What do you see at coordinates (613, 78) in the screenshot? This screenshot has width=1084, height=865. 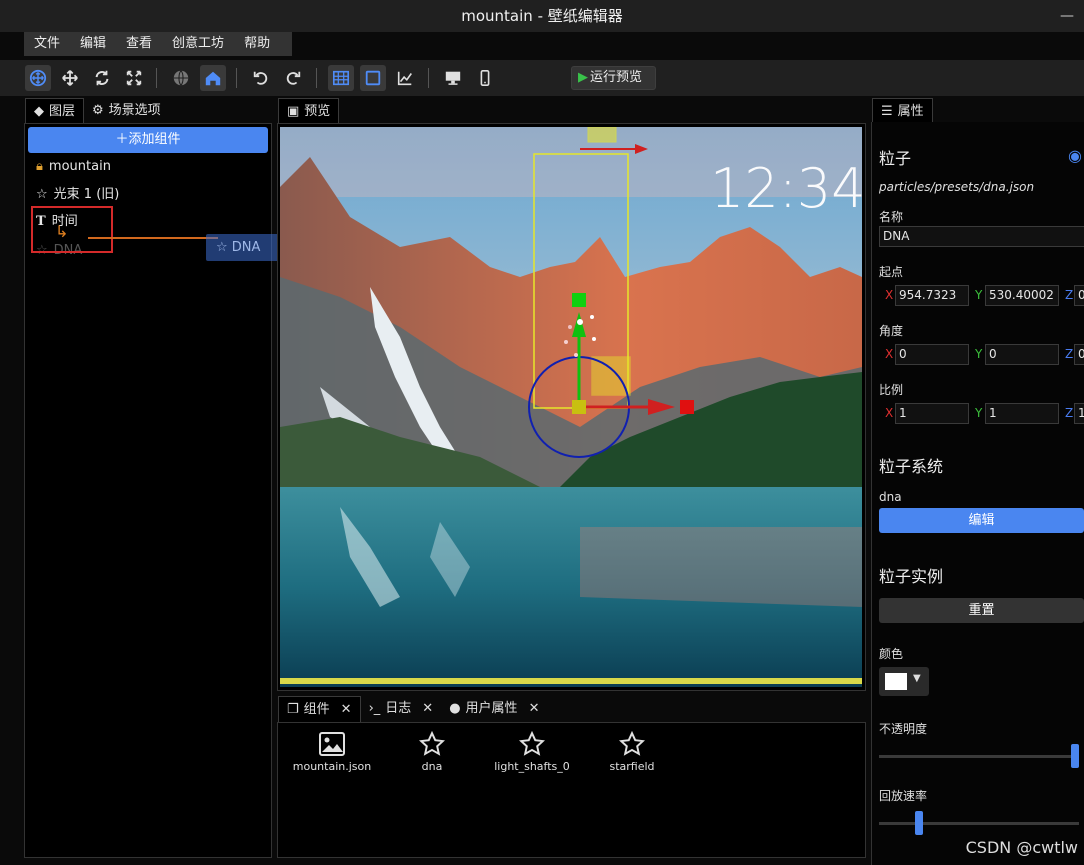 I see `run-preview-button: ▶ 运行预览` at bounding box center [613, 78].